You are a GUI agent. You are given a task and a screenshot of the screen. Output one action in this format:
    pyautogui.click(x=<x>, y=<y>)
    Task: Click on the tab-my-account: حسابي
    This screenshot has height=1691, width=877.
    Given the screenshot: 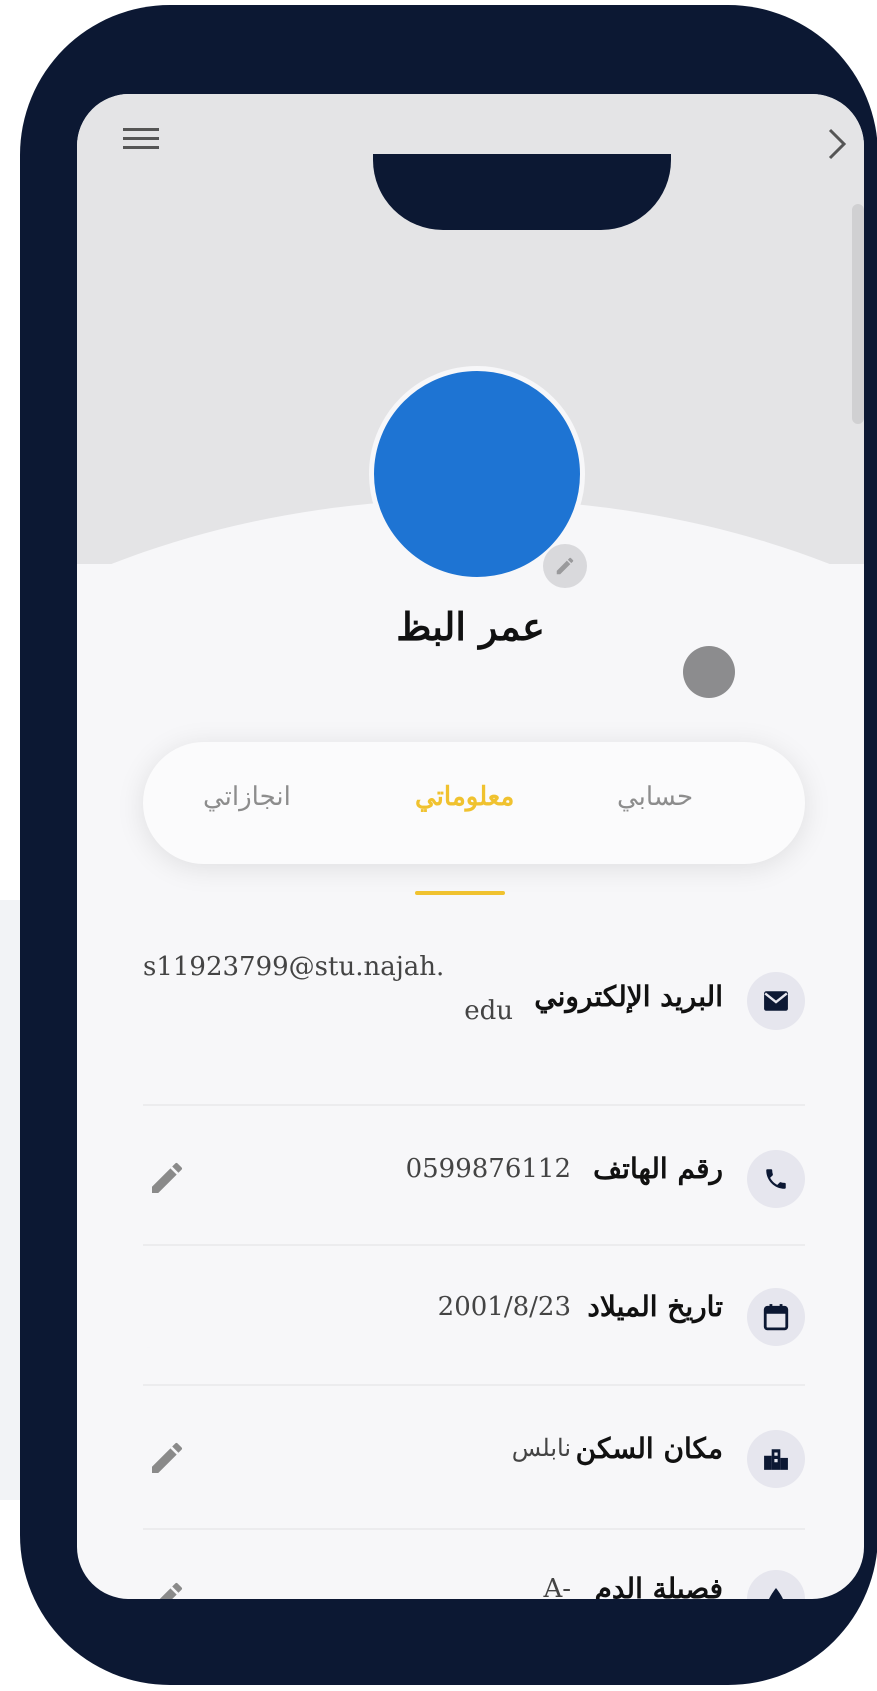 What is the action you would take?
    pyautogui.click(x=655, y=797)
    